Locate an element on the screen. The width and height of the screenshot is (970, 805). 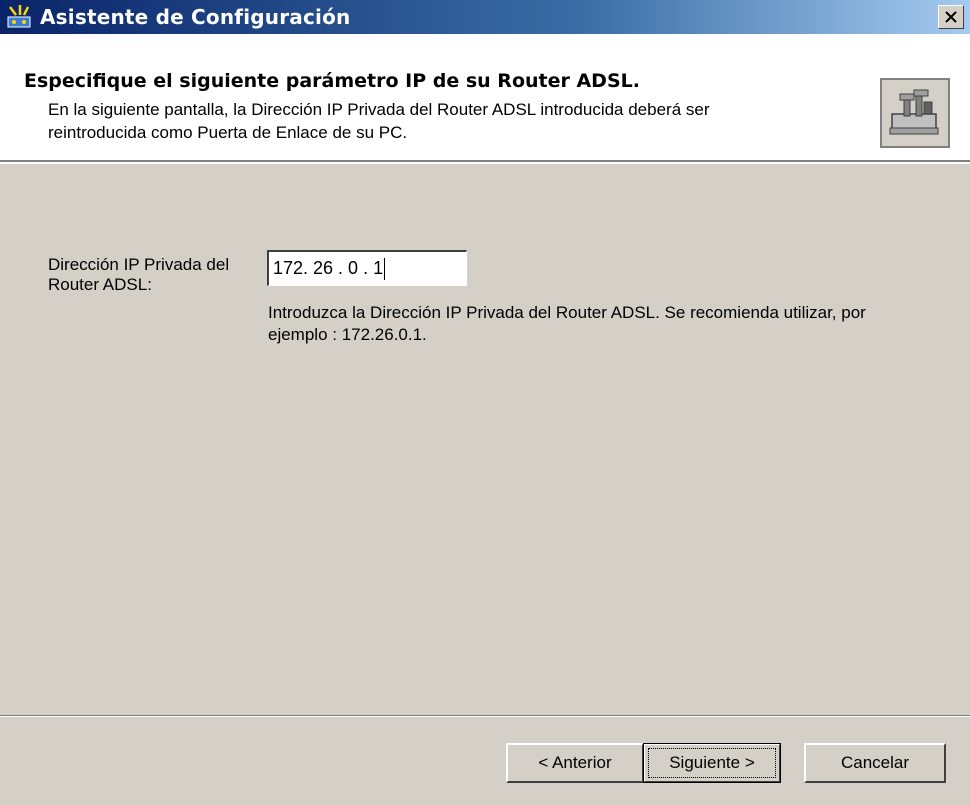
window-title: Asistente de Configuración is located at coordinates (195, 17).